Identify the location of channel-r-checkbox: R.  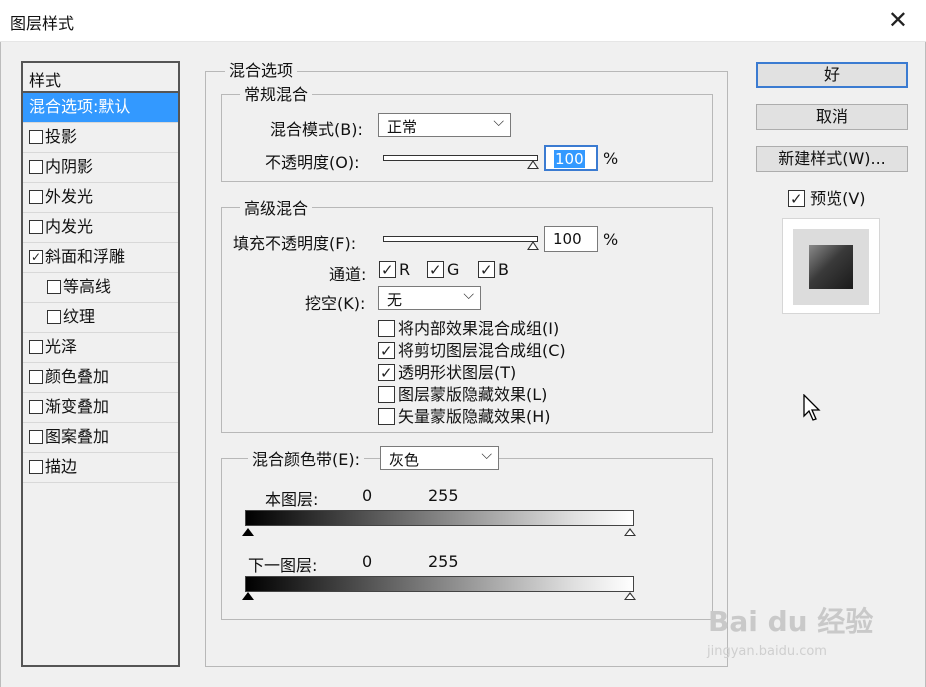
(394, 269).